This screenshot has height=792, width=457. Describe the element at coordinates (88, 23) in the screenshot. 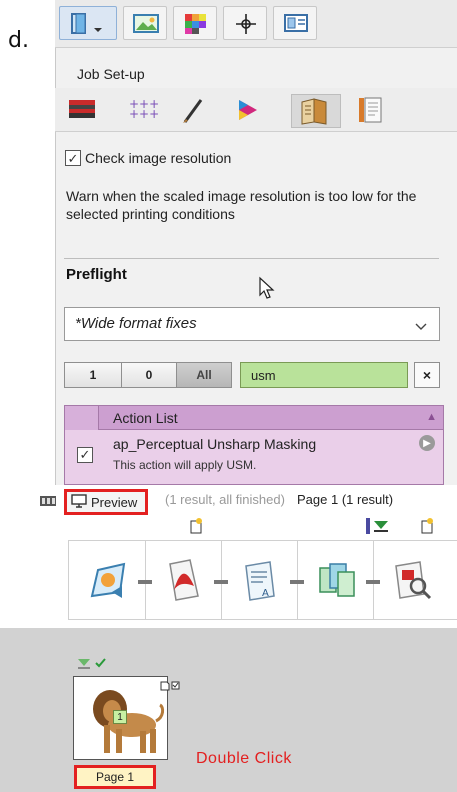

I see `document-dropdown-button` at that location.